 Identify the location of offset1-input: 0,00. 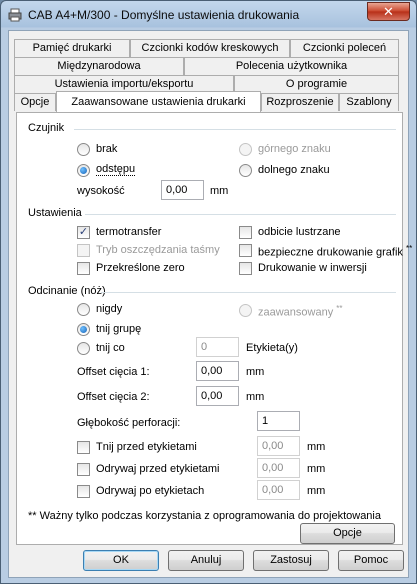
(217, 371).